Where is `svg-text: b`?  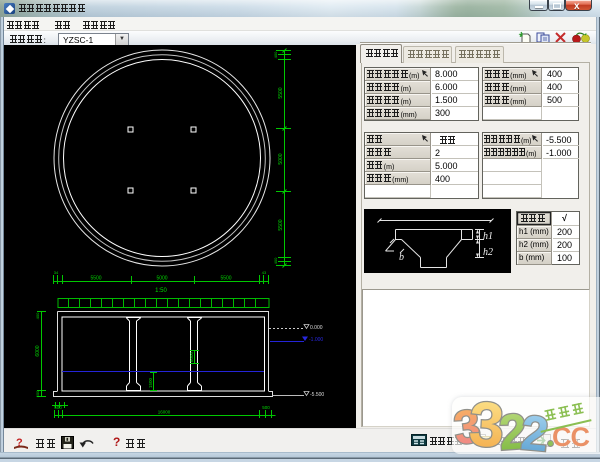 svg-text: b is located at coordinates (401, 257).